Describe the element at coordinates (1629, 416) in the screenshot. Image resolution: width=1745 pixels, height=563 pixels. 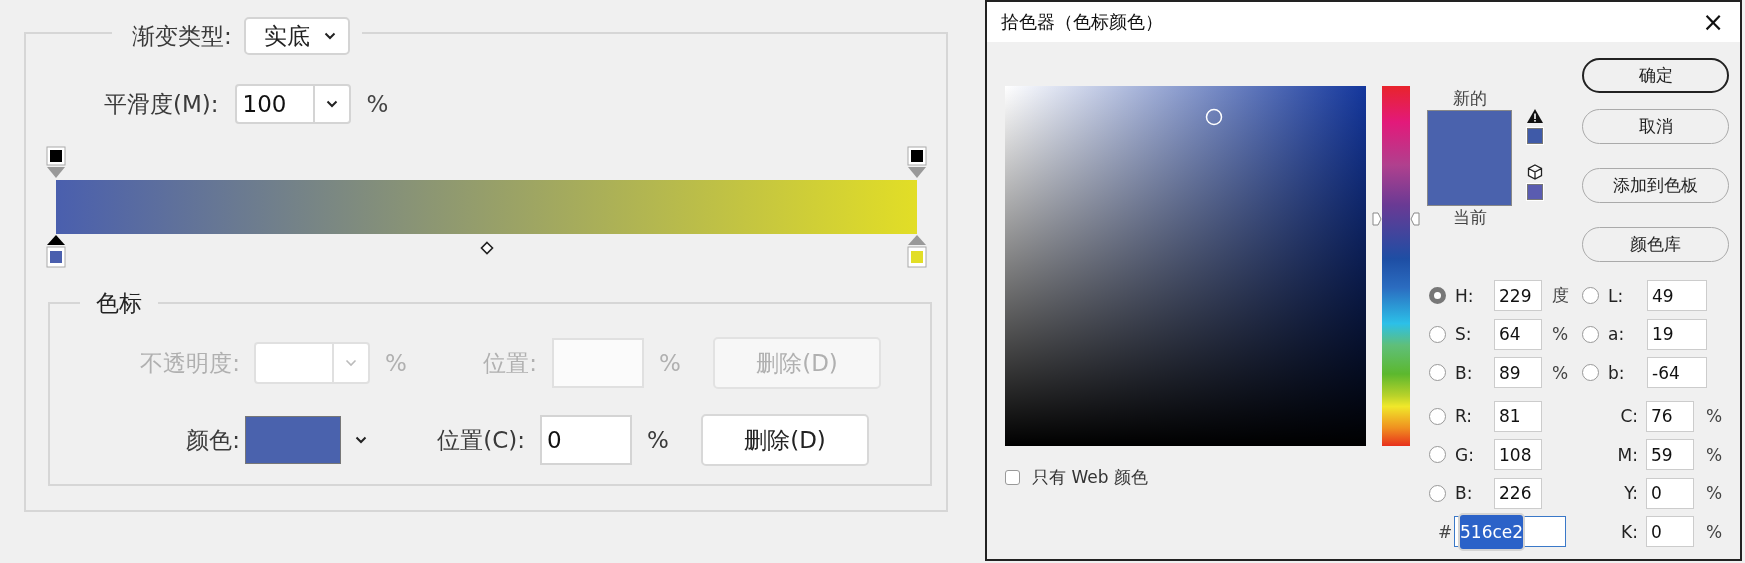
I see `field-label: C:` at that location.